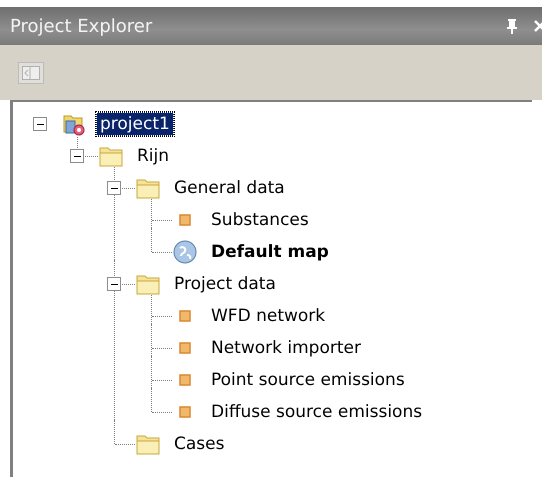  Describe the element at coordinates (316, 412) in the screenshot. I see `tree-item: Diffuse source emissions` at that location.